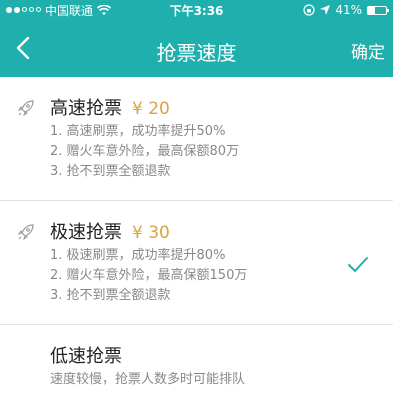 The height and width of the screenshot is (400, 393). What do you see at coordinates (86, 108) in the screenshot?
I see `option-name: 高速抢票` at bounding box center [86, 108].